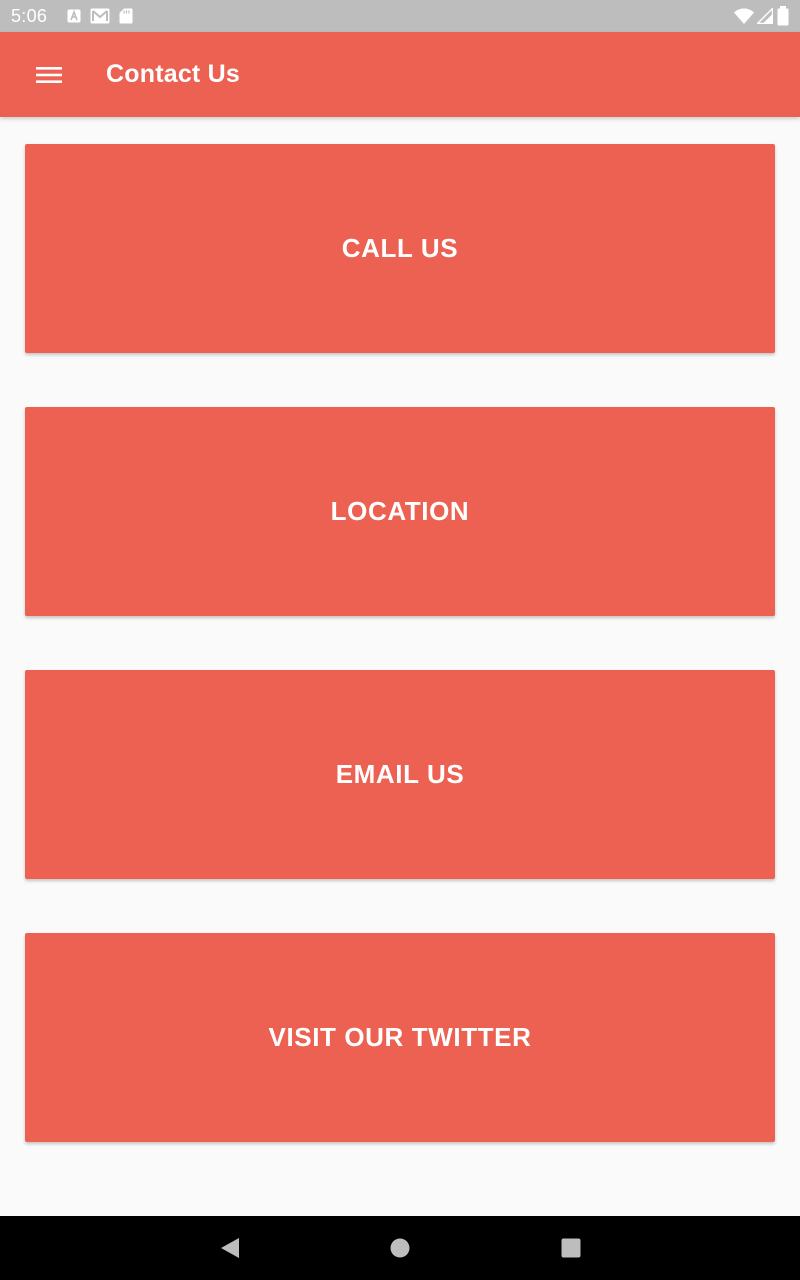 The image size is (800, 1280). What do you see at coordinates (29, 15) in the screenshot?
I see `status-time: 5:06` at bounding box center [29, 15].